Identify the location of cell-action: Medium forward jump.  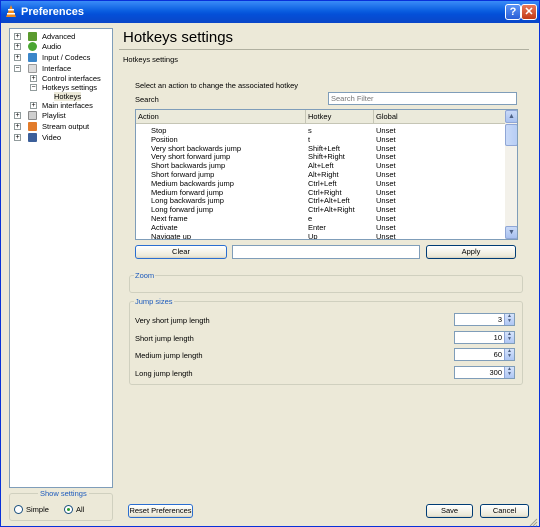
(187, 192).